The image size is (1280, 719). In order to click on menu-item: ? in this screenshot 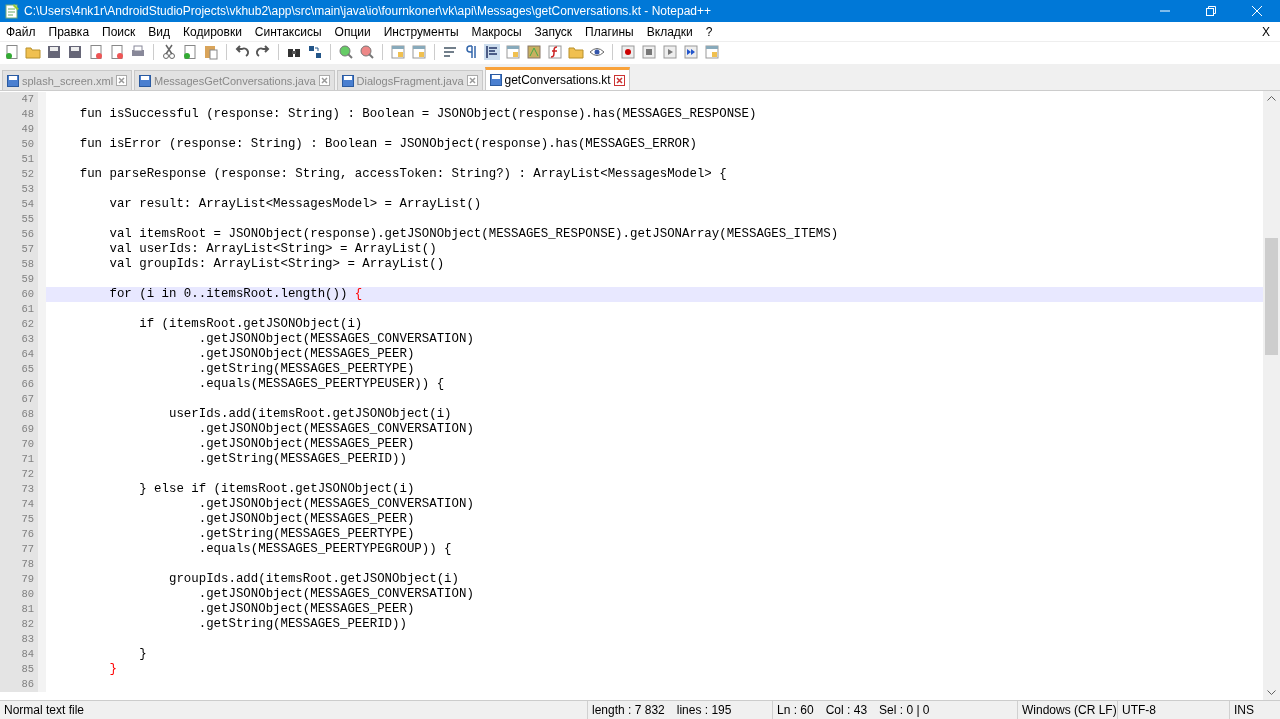, I will do `click(709, 31)`.